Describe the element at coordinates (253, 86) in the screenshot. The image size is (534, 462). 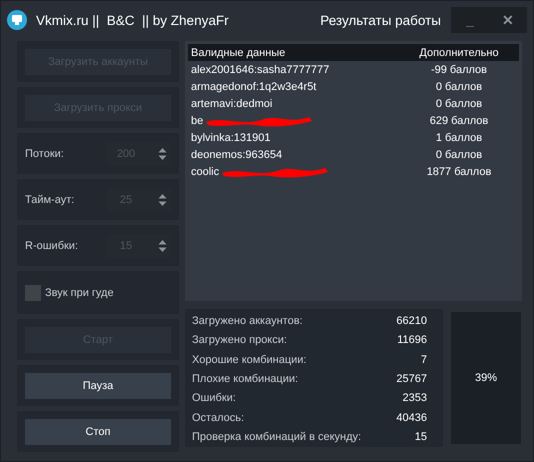
I see `table-cell-text: armagedonof:1q2w3e4r5t` at that location.